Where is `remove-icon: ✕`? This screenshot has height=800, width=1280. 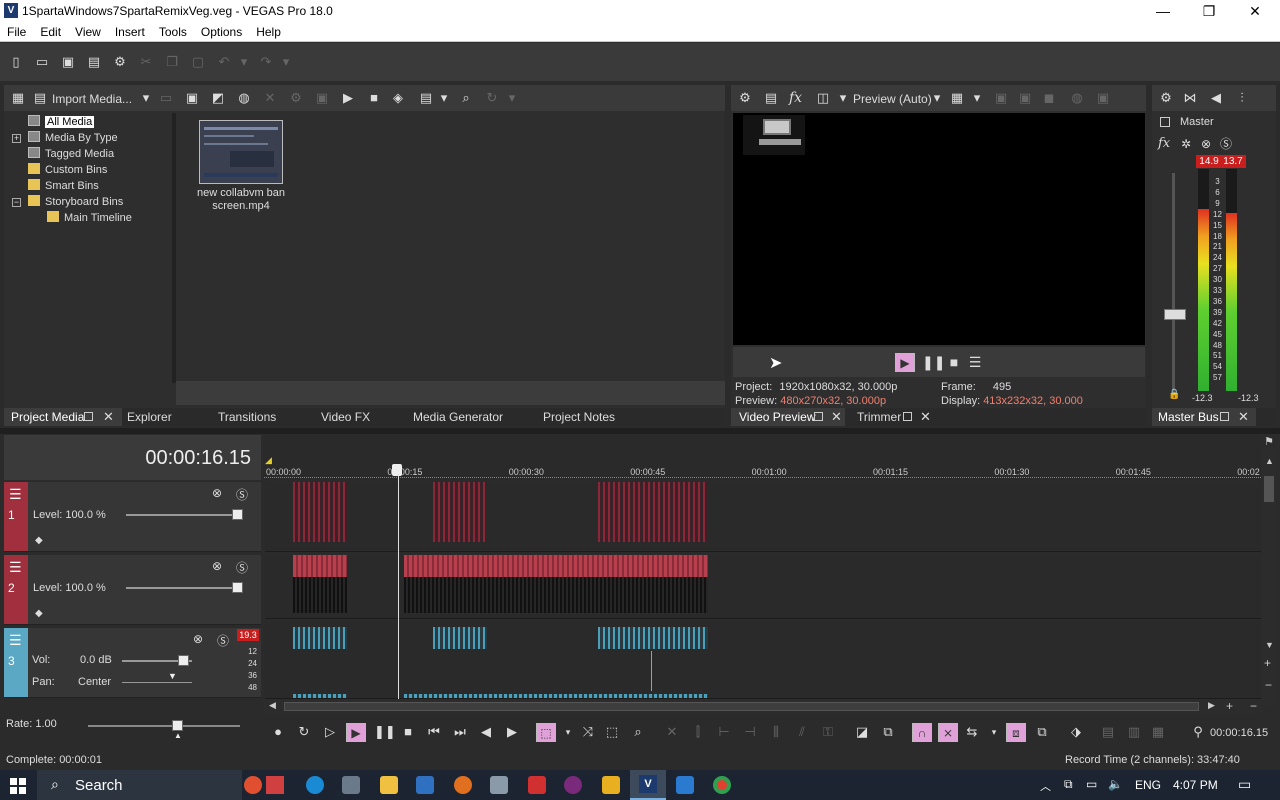
remove-icon: ✕ is located at coordinates (270, 98).